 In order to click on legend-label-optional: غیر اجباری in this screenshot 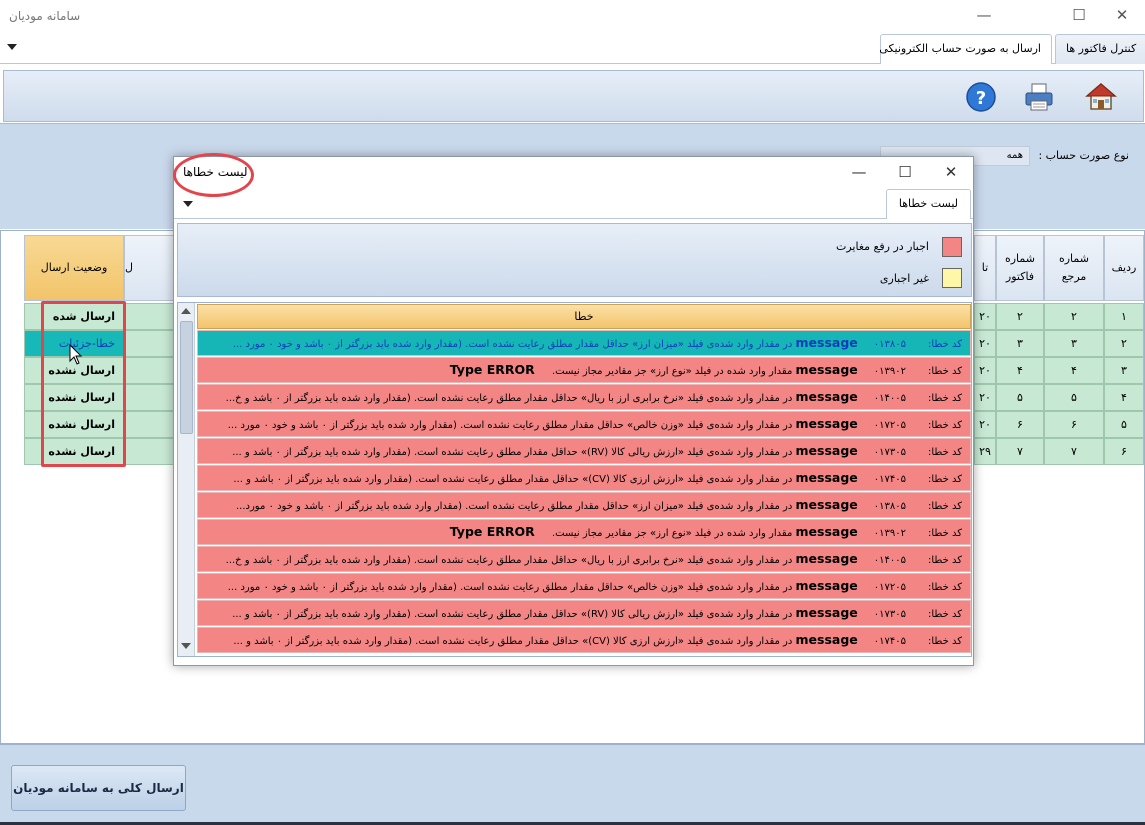, I will do `click(904, 278)`.